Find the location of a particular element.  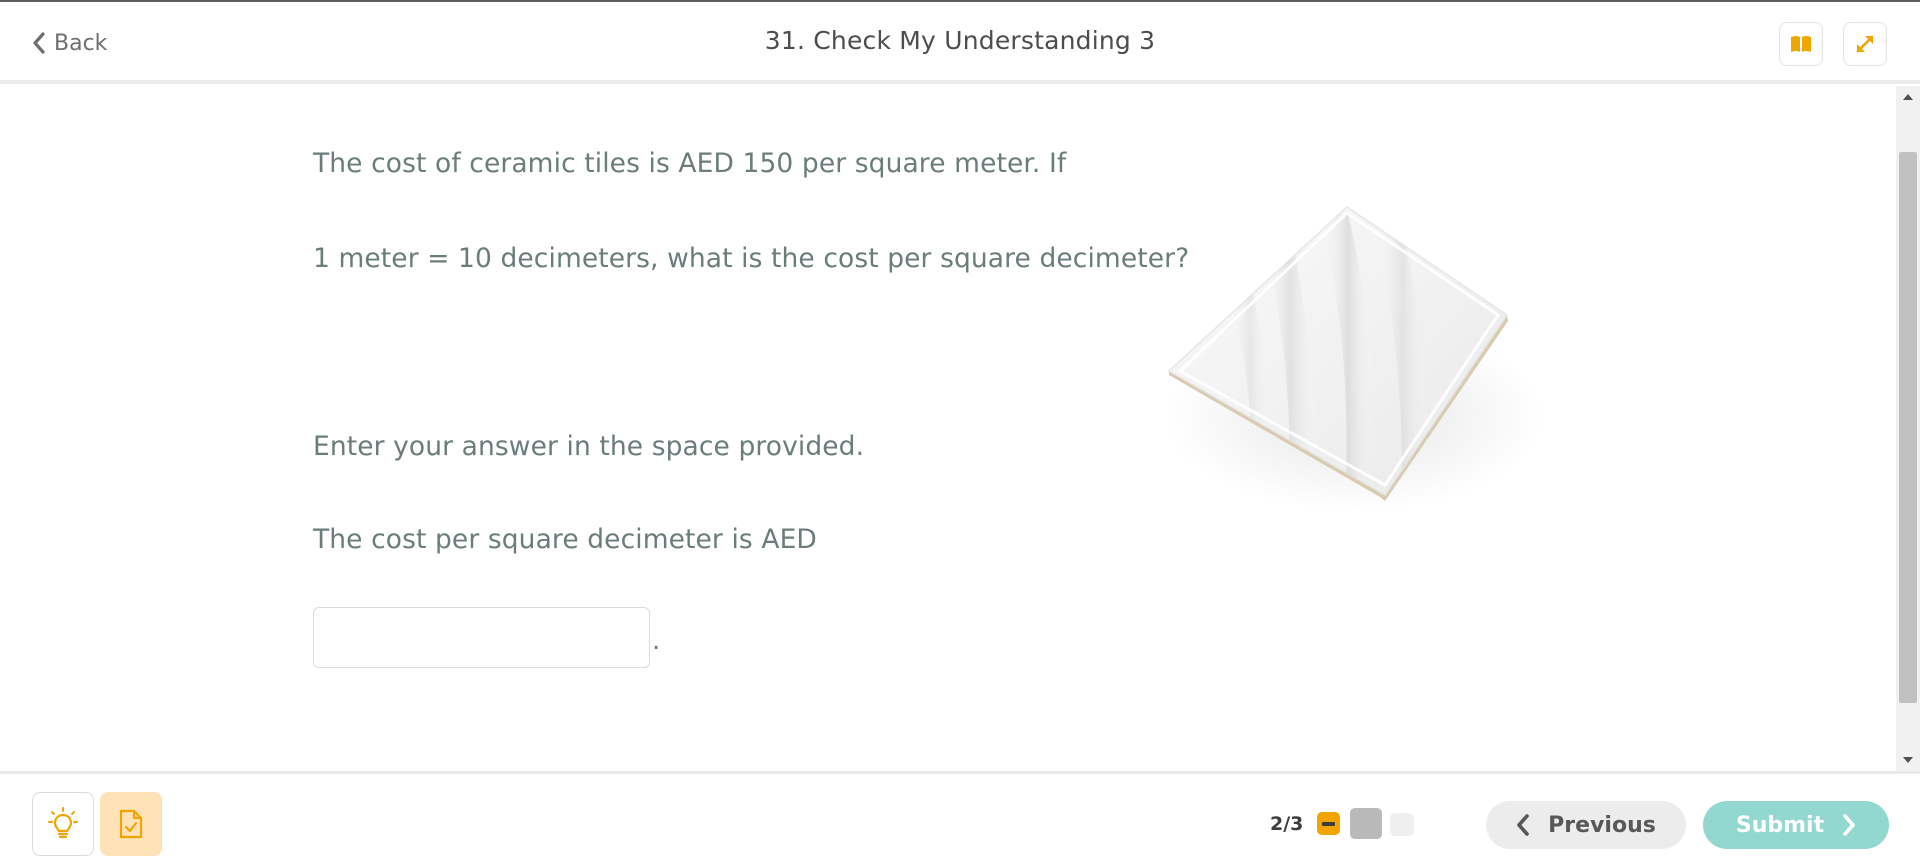

hint-button is located at coordinates (63, 824).